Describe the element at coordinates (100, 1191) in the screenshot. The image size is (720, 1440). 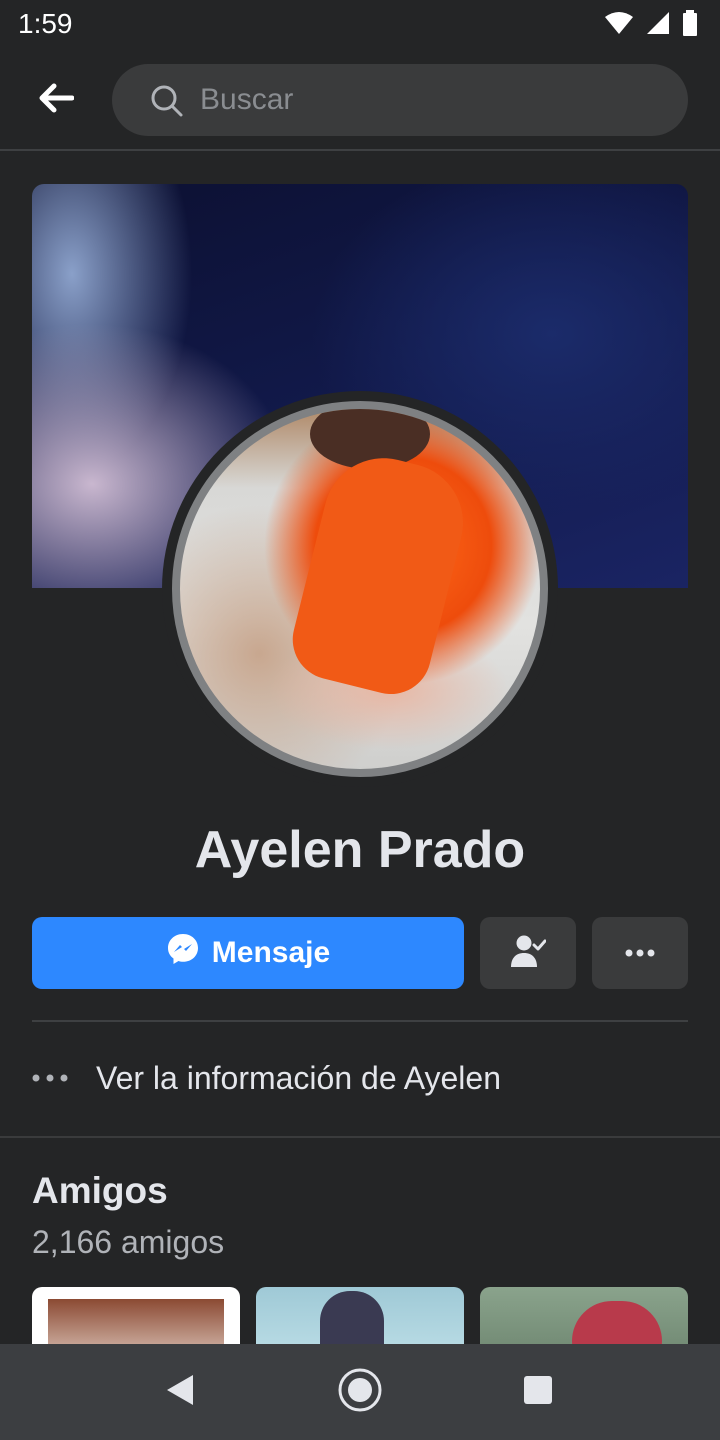
I see `friends-section-title: Amigos` at that location.